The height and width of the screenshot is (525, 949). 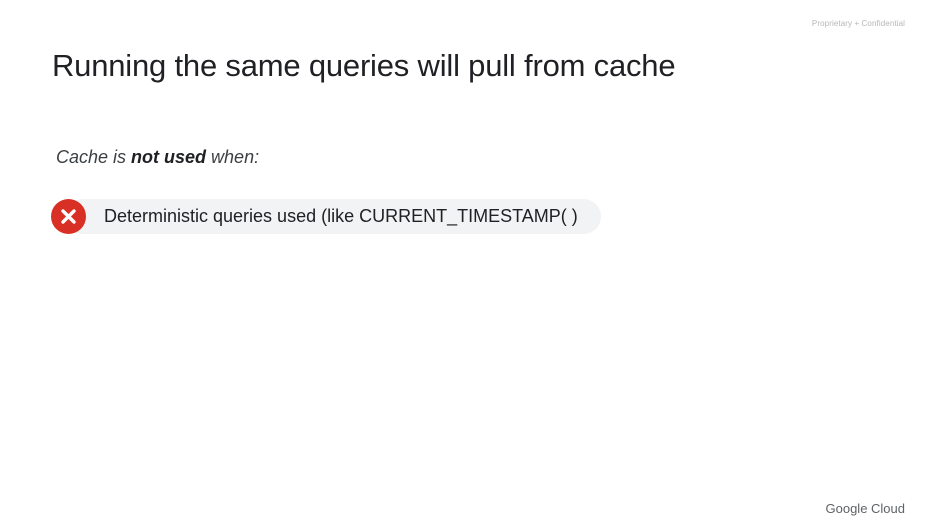 I want to click on x-circle-icon, so click(x=68, y=216).